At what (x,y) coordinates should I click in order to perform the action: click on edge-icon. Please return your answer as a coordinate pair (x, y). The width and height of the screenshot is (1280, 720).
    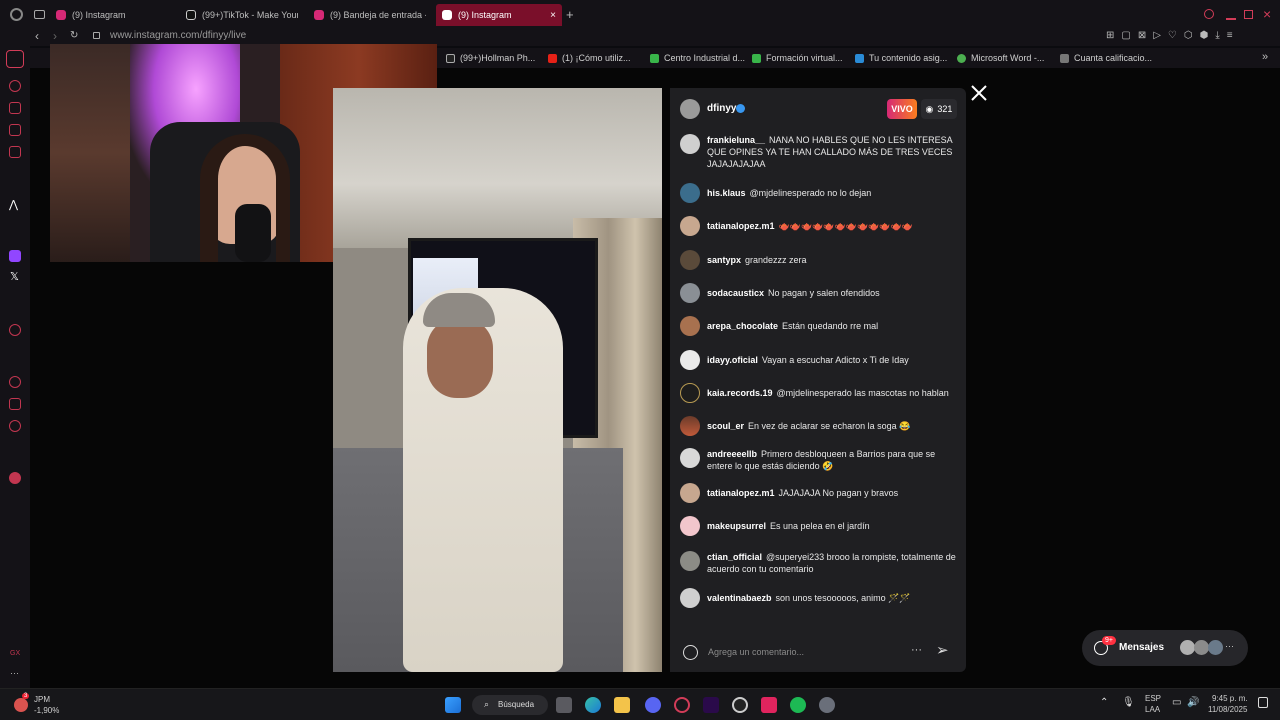
    Looking at the image, I should click on (593, 705).